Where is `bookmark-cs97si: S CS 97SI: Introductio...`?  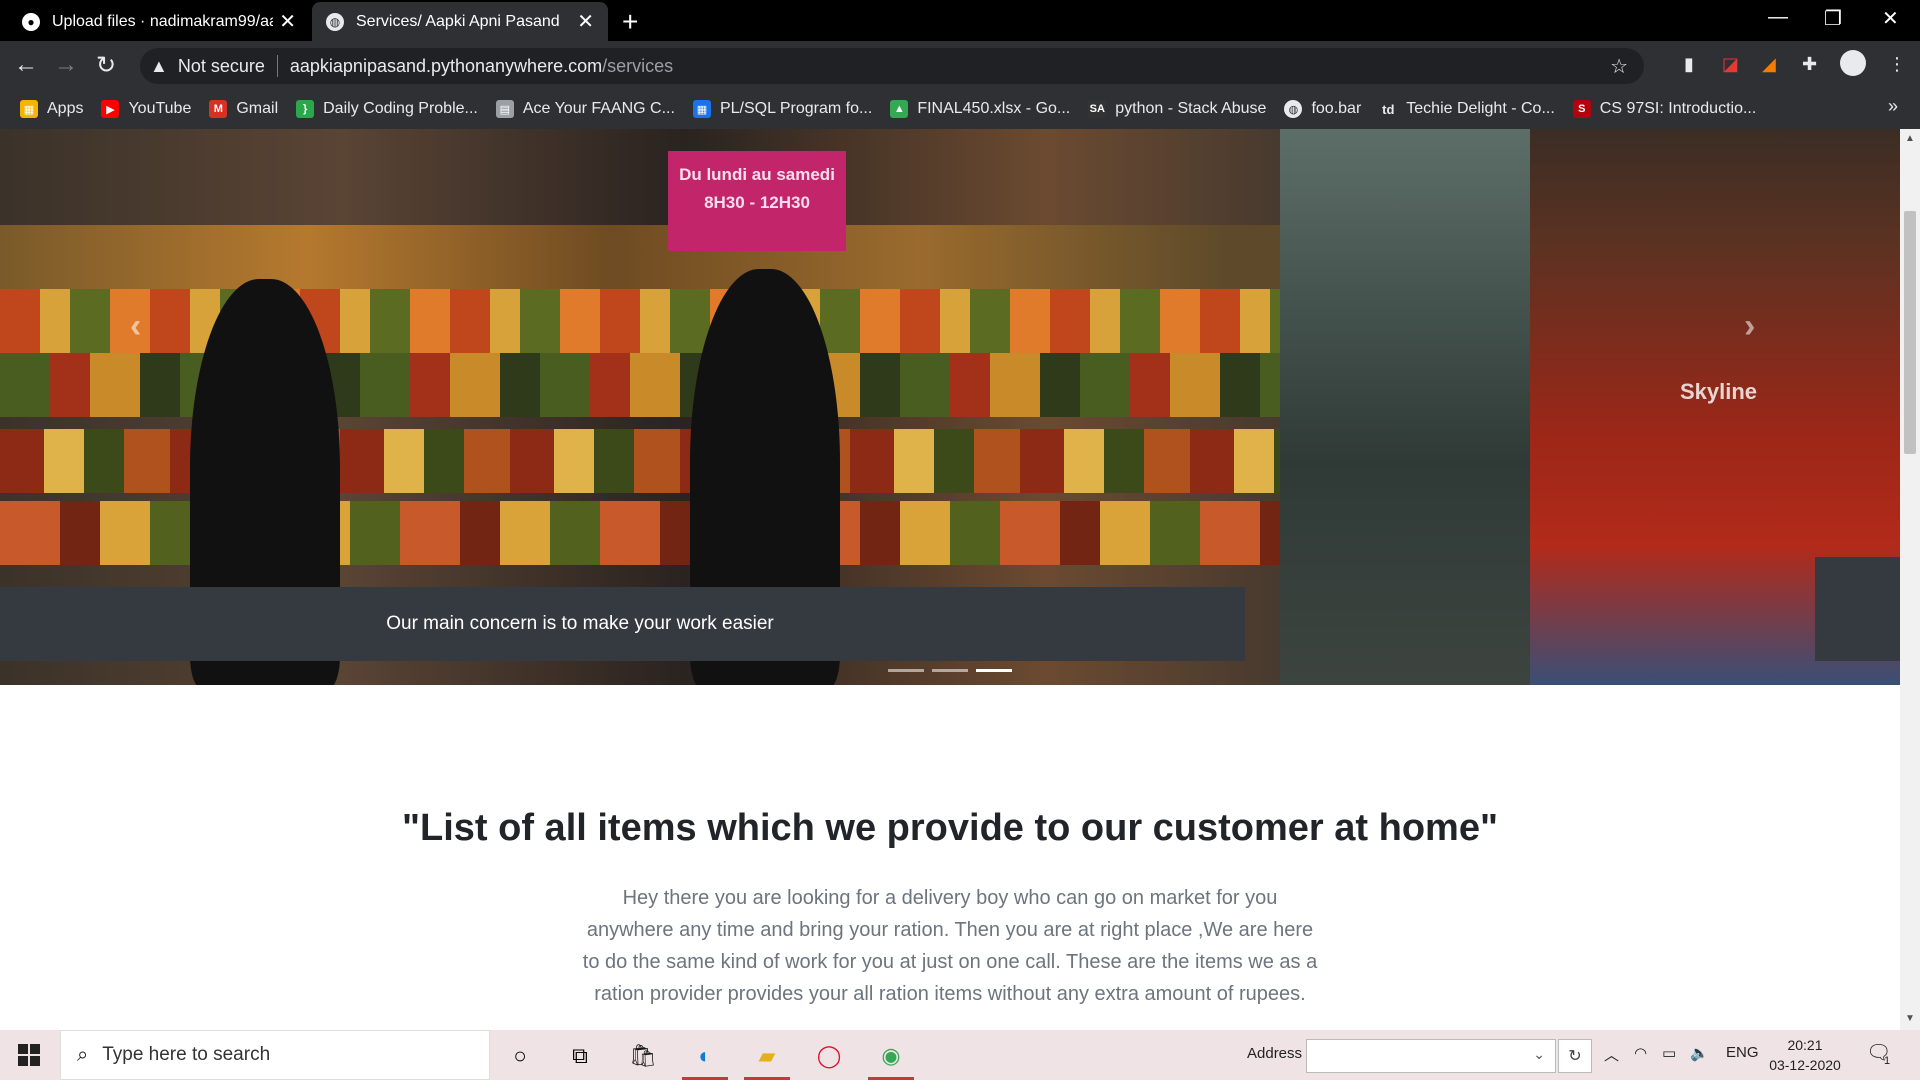 bookmark-cs97si: S CS 97SI: Introductio... is located at coordinates (1664, 109).